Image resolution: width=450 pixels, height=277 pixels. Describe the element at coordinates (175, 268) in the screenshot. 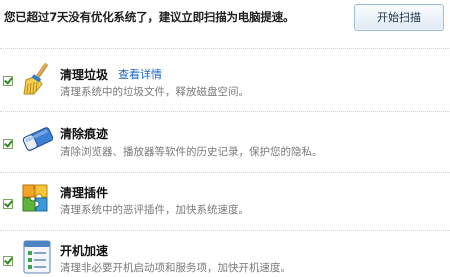

I see `startup-boost-description: 清理非必要开机启动项和服务项，加快开机速度。` at that location.